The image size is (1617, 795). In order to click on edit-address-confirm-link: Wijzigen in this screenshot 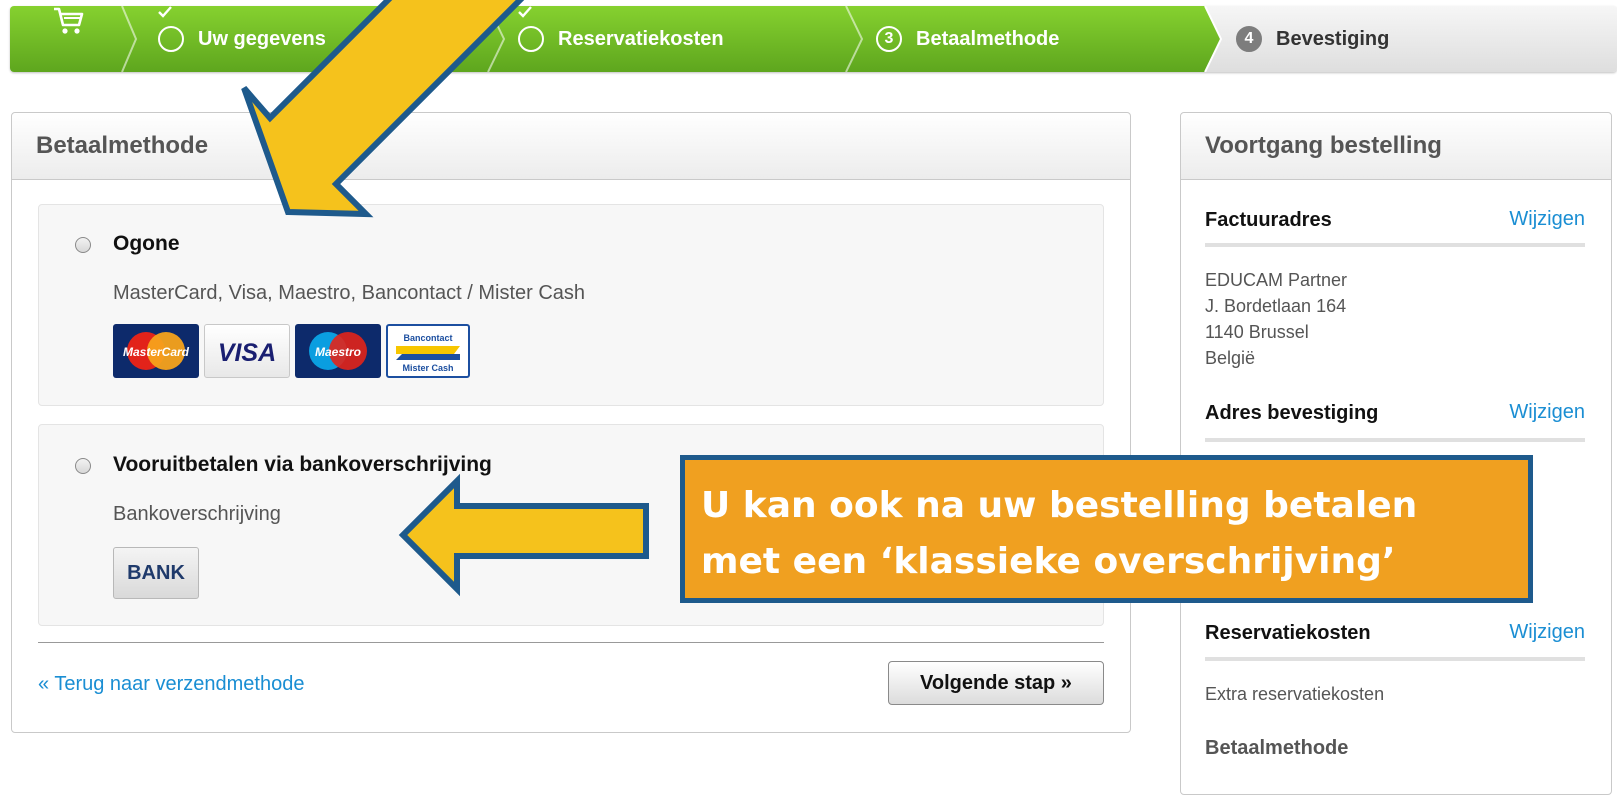, I will do `click(1547, 412)`.